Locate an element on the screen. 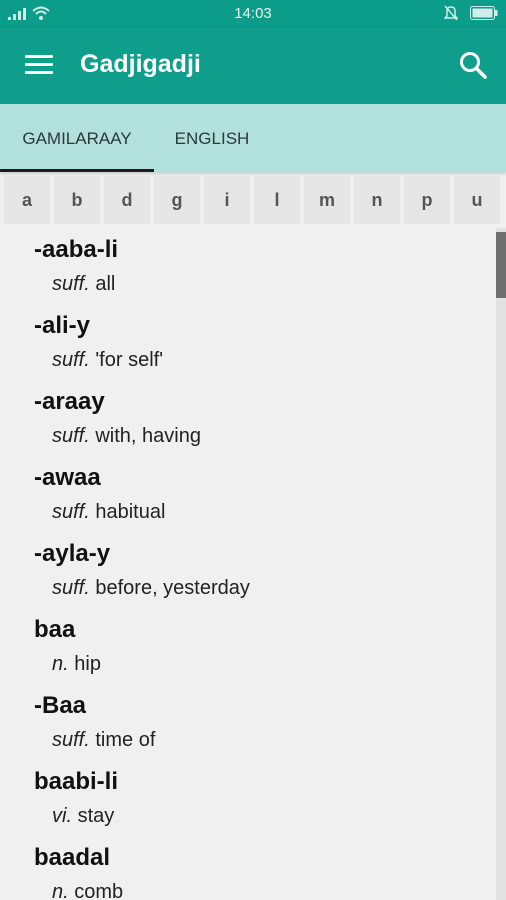 The height and width of the screenshot is (900, 506). scrollbar is located at coordinates (501, 564).